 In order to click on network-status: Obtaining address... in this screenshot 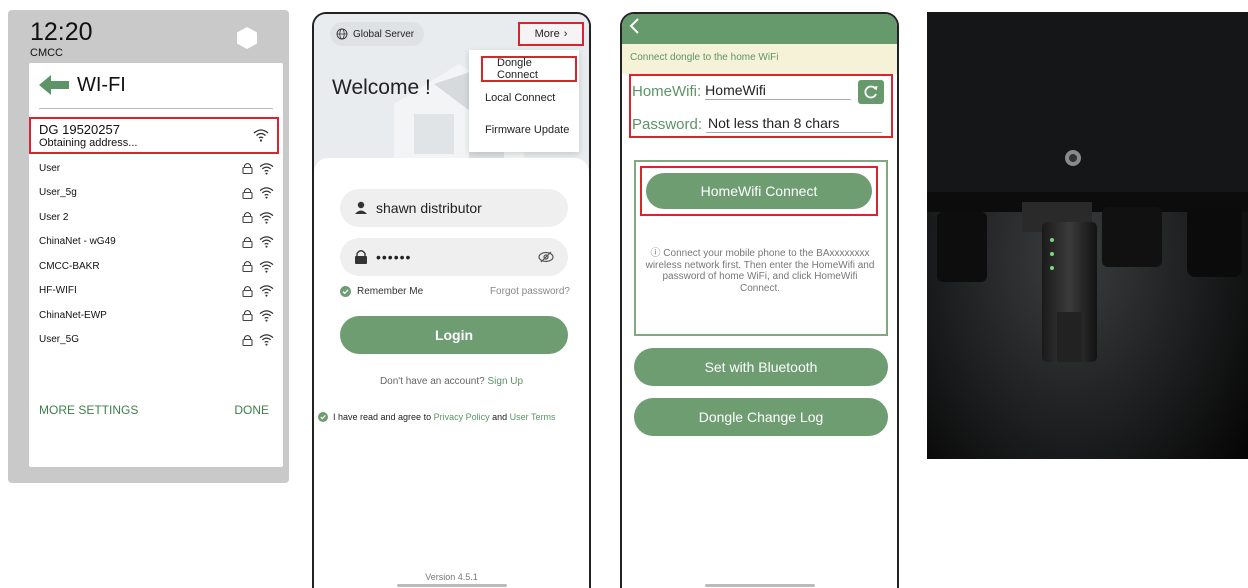, I will do `click(88, 143)`.